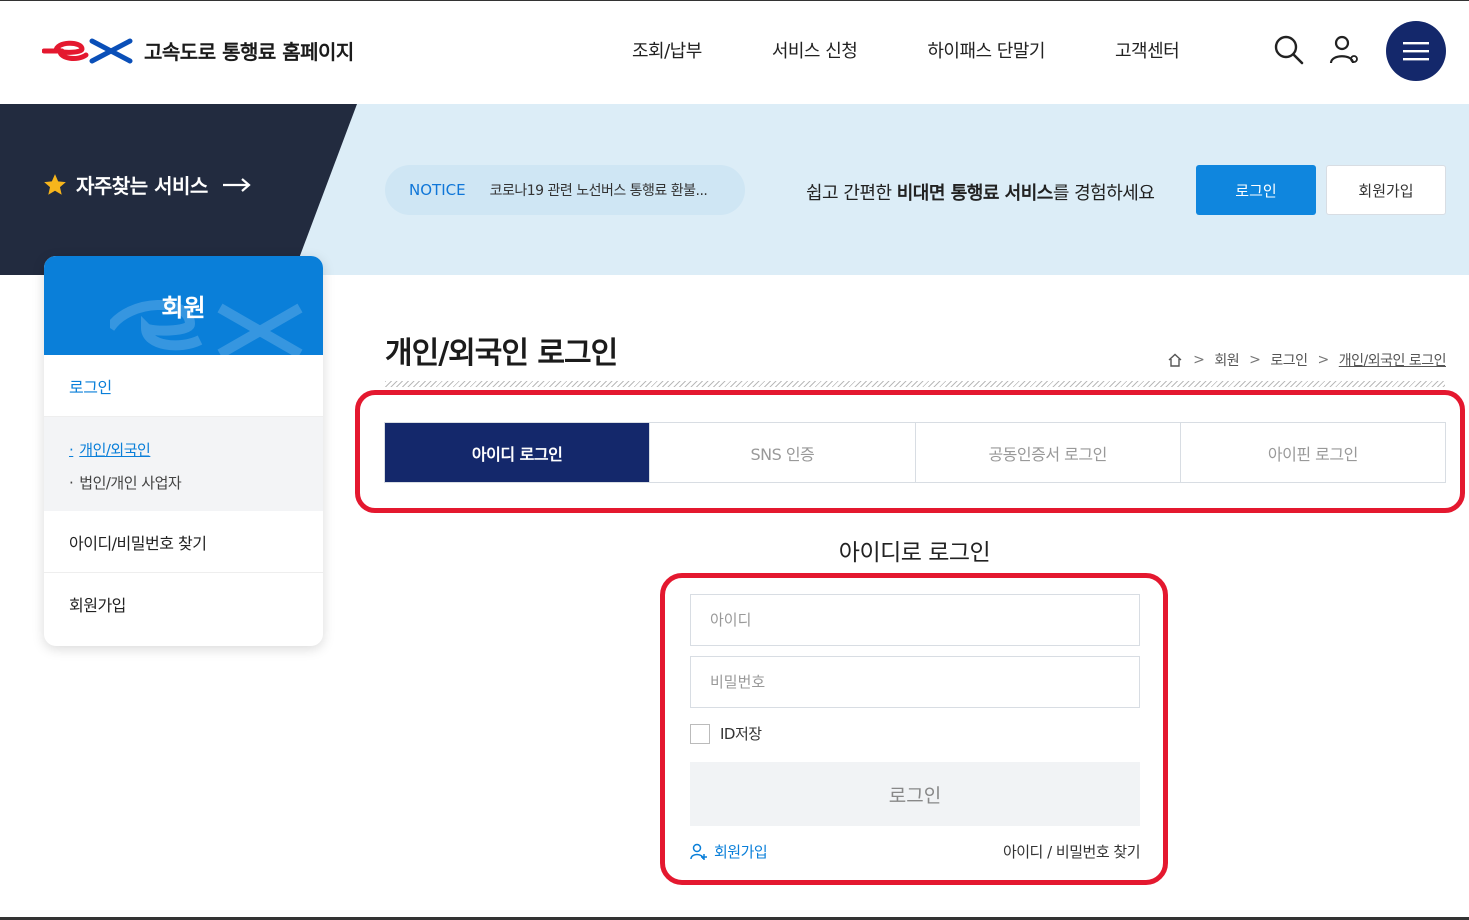  I want to click on sidebar-item-login: 로그인, so click(183, 386).